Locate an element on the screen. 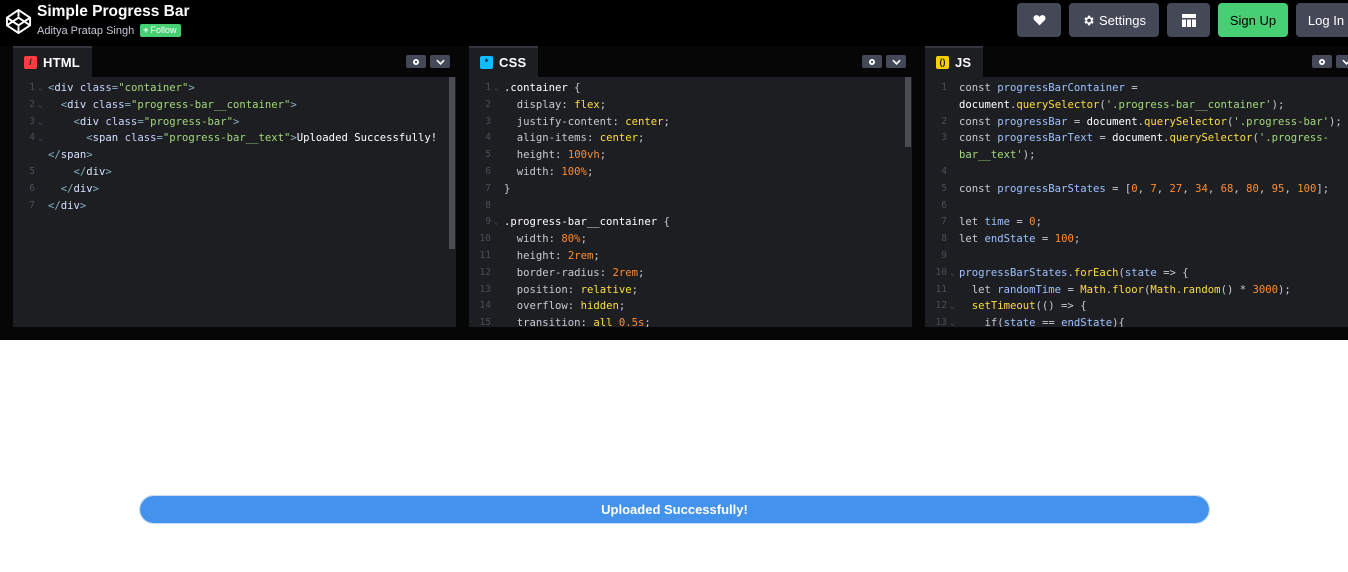  code-line: 7 let time = 0; is located at coordinates (1136, 222).